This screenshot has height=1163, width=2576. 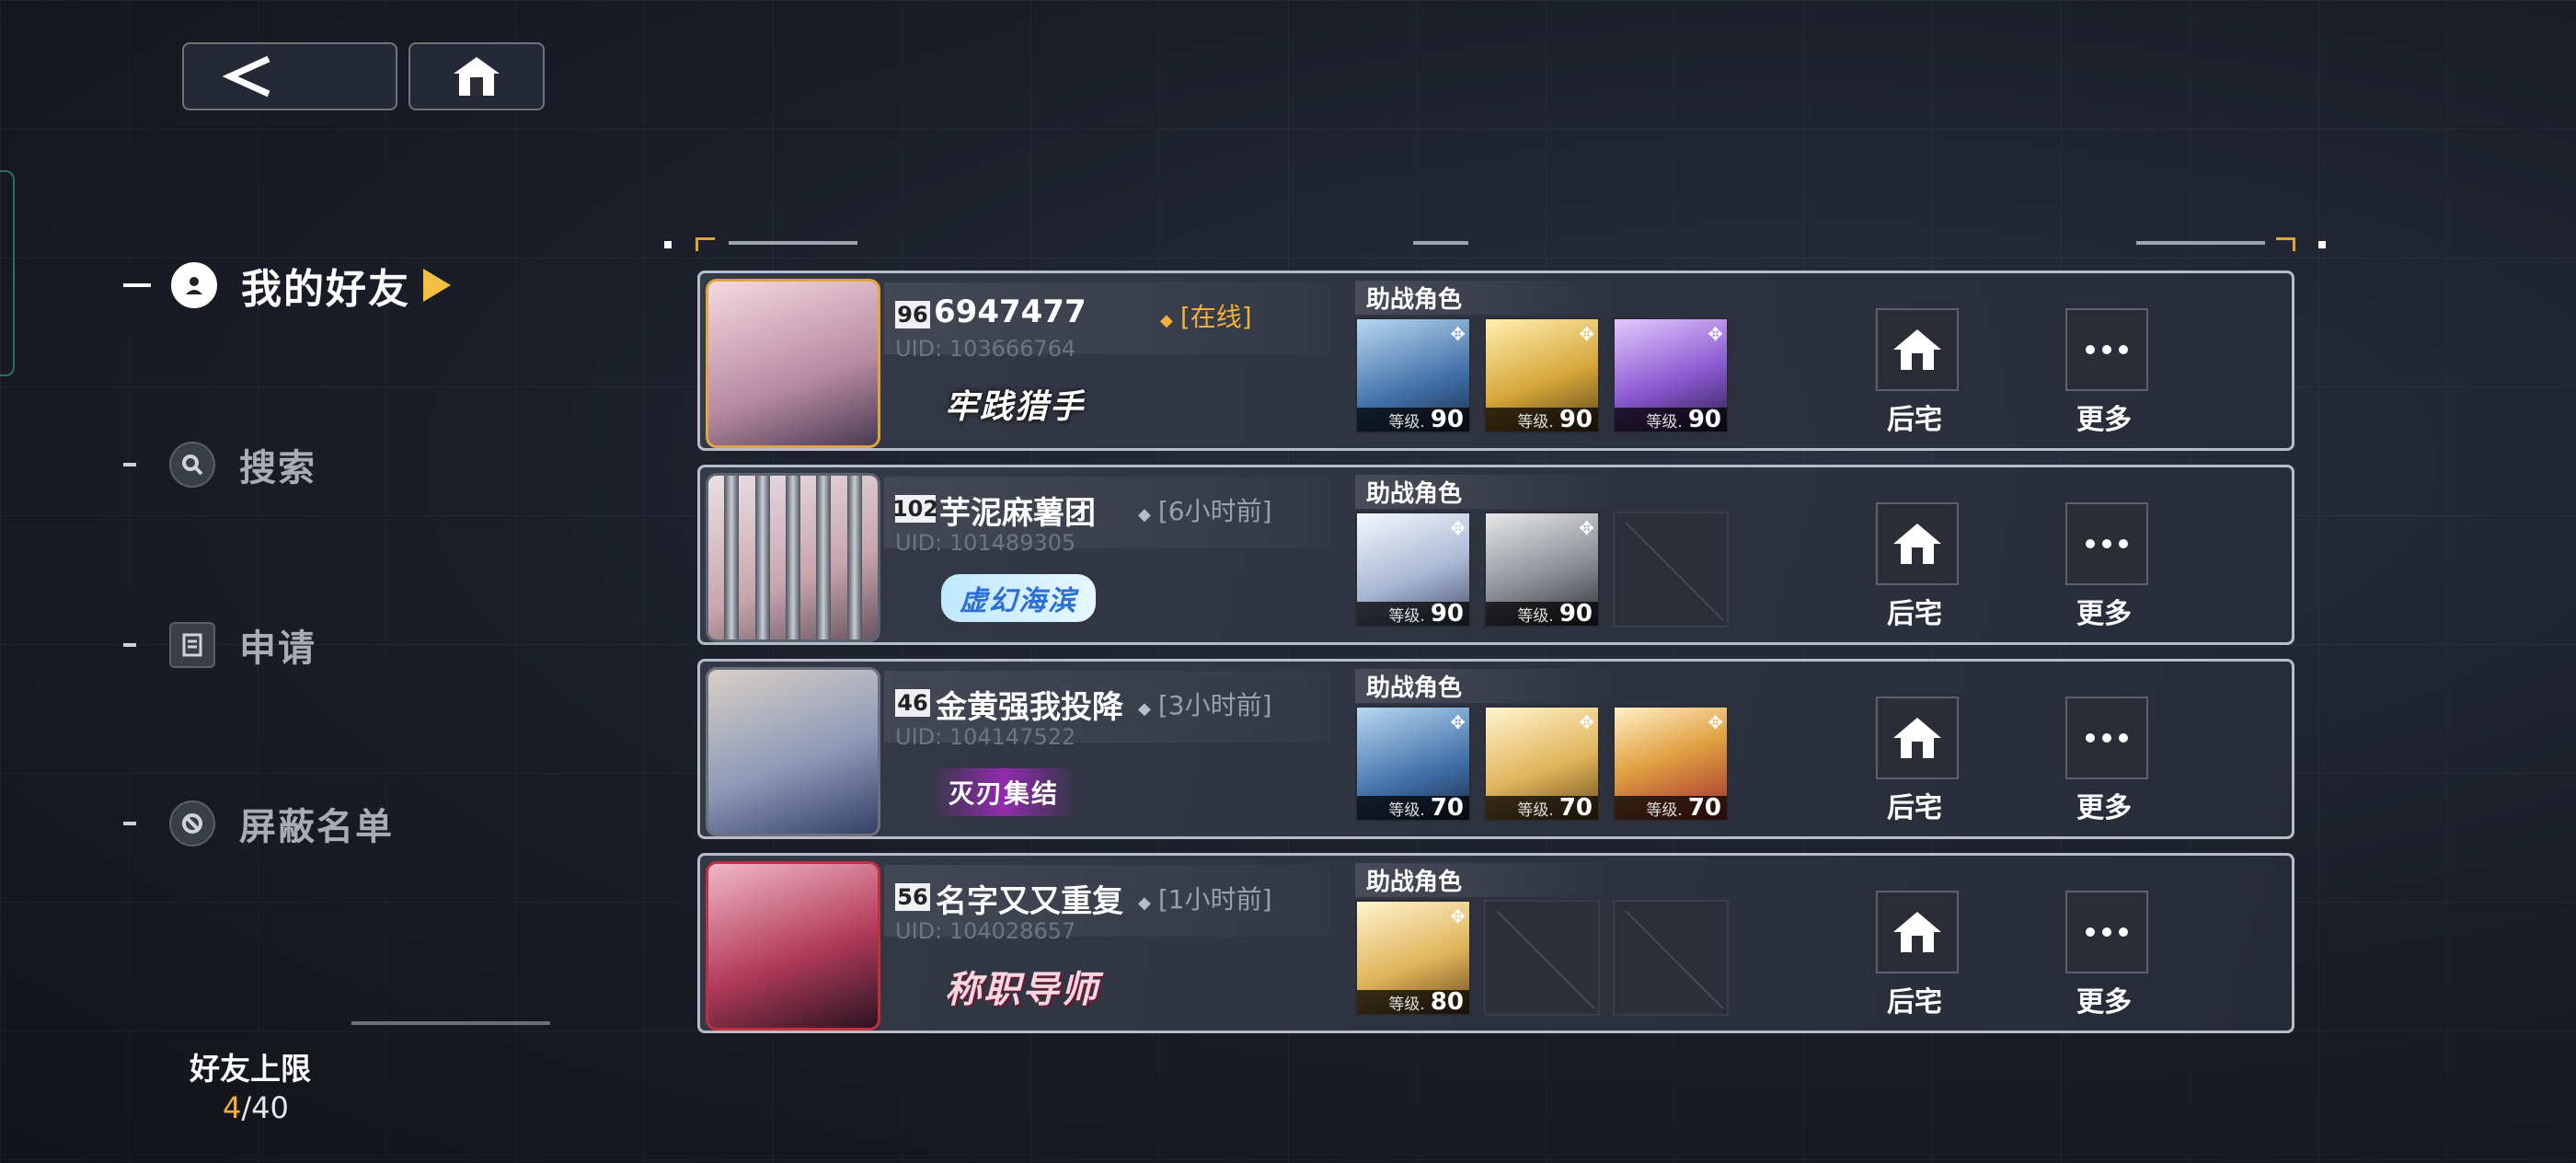 What do you see at coordinates (8, 273) in the screenshot?
I see `side-edge-tab` at bounding box center [8, 273].